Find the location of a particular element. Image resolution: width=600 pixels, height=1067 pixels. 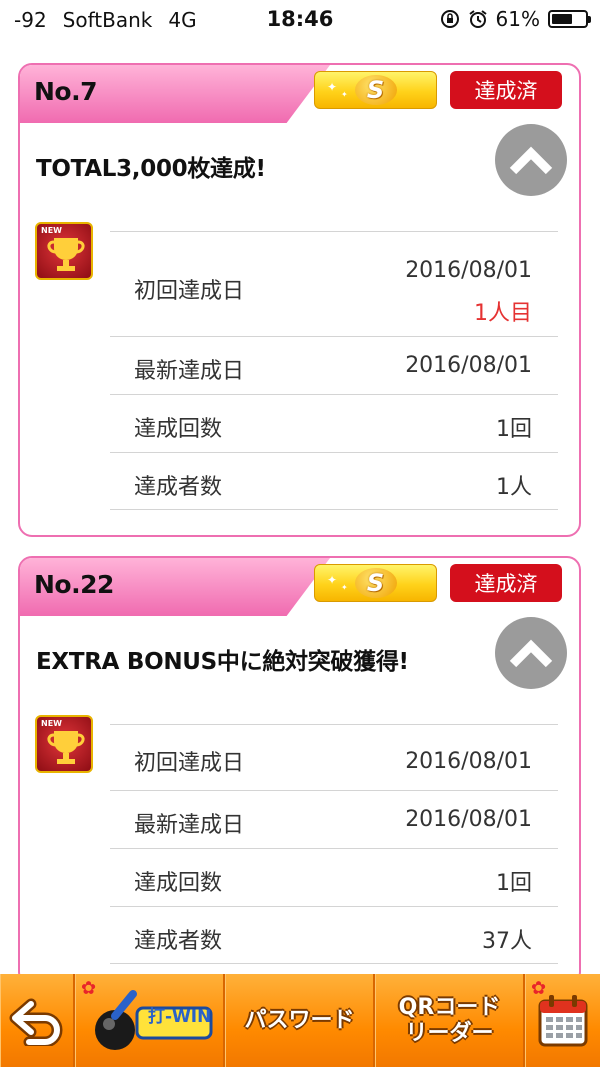

achievement-title: EXTRA BONUS中に絶対突破獲得! is located at coordinates (222, 662).